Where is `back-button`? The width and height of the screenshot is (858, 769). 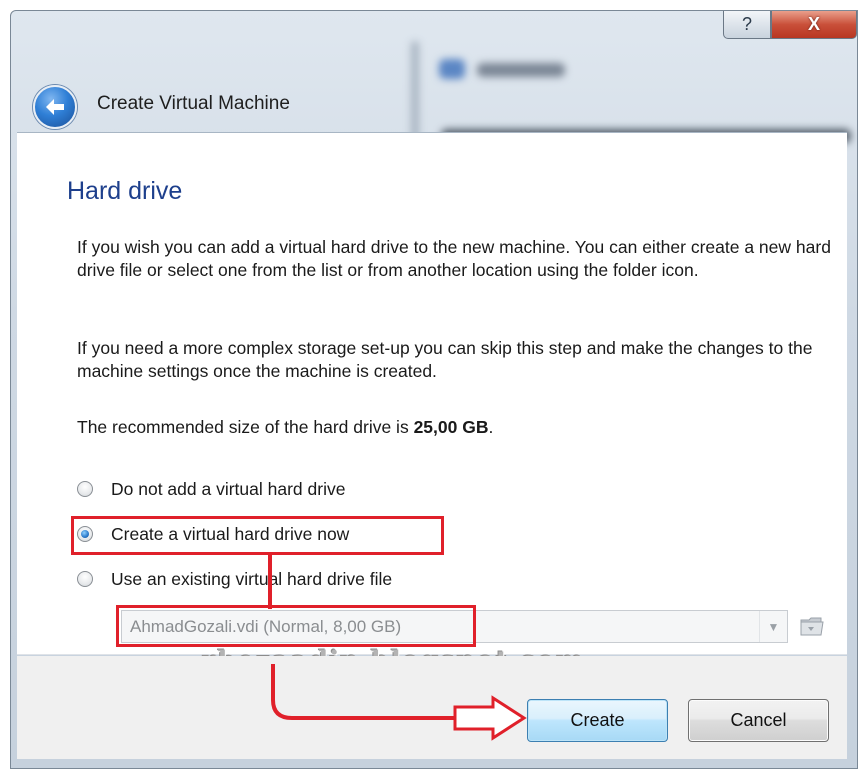 back-button is located at coordinates (55, 107).